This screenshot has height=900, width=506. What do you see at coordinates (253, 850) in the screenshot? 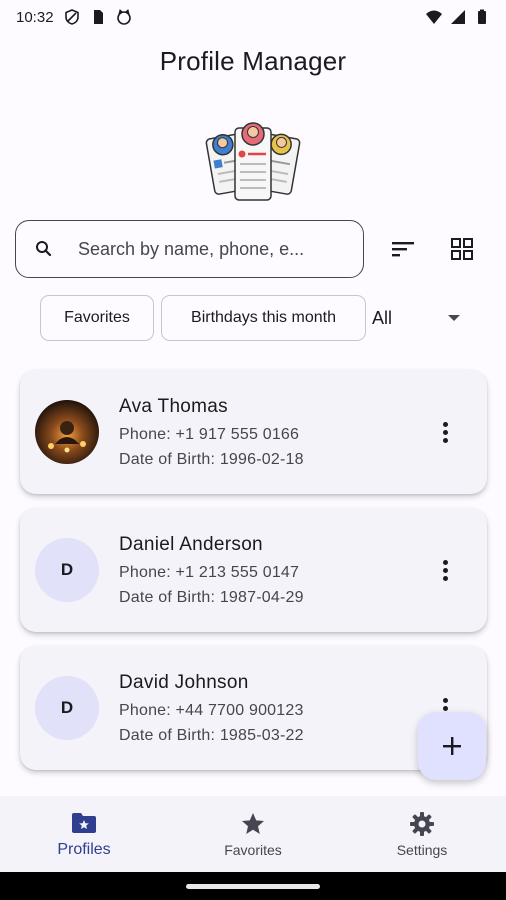
I see `nav-label-favorites: Favorites` at bounding box center [253, 850].